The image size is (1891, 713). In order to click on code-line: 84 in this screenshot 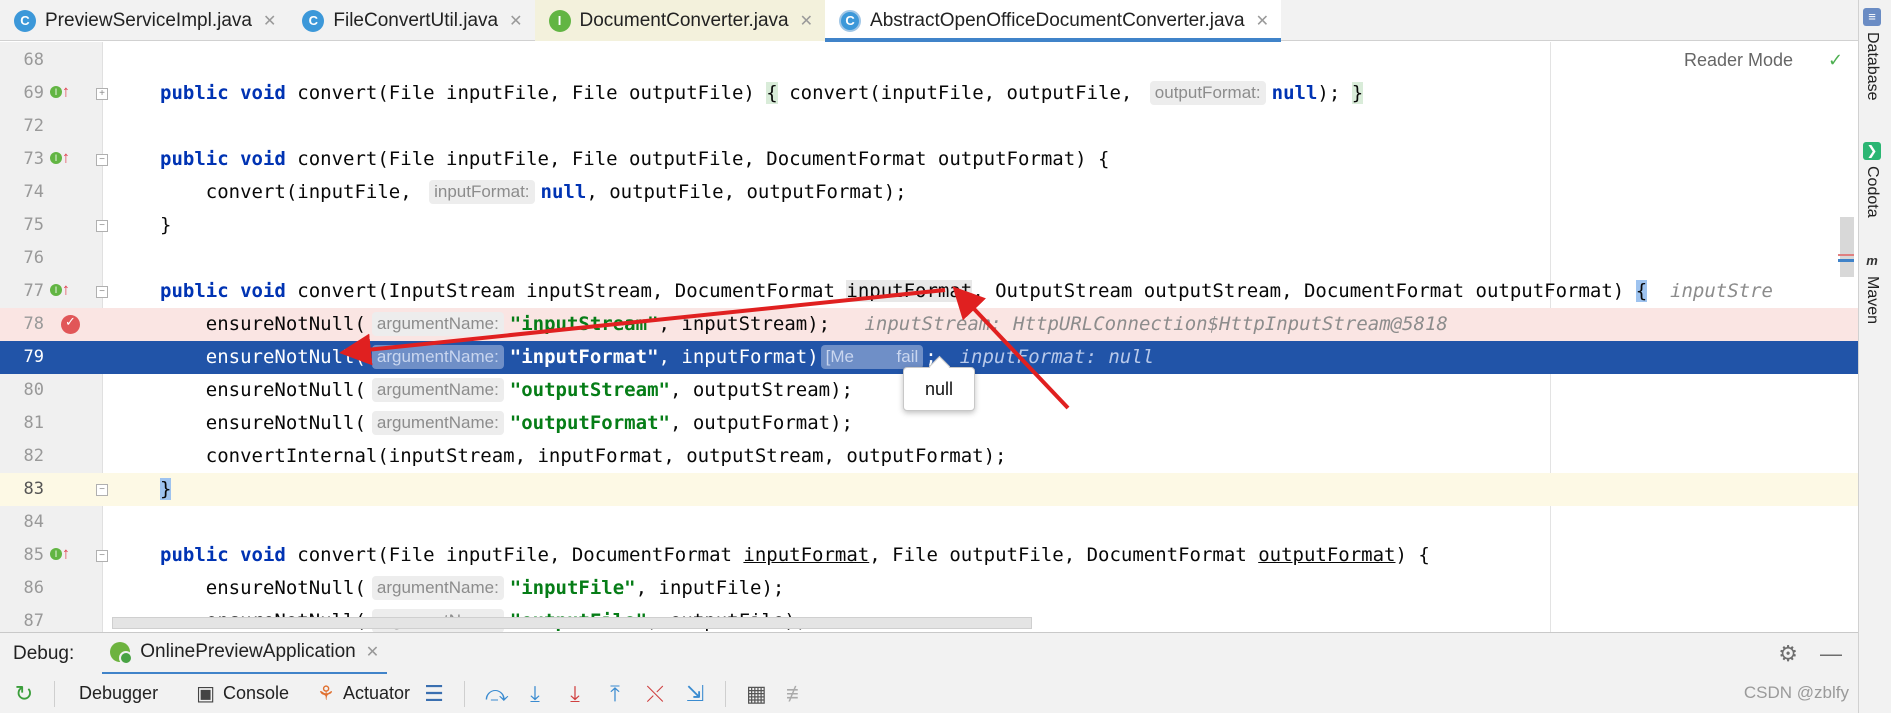, I will do `click(929, 522)`.